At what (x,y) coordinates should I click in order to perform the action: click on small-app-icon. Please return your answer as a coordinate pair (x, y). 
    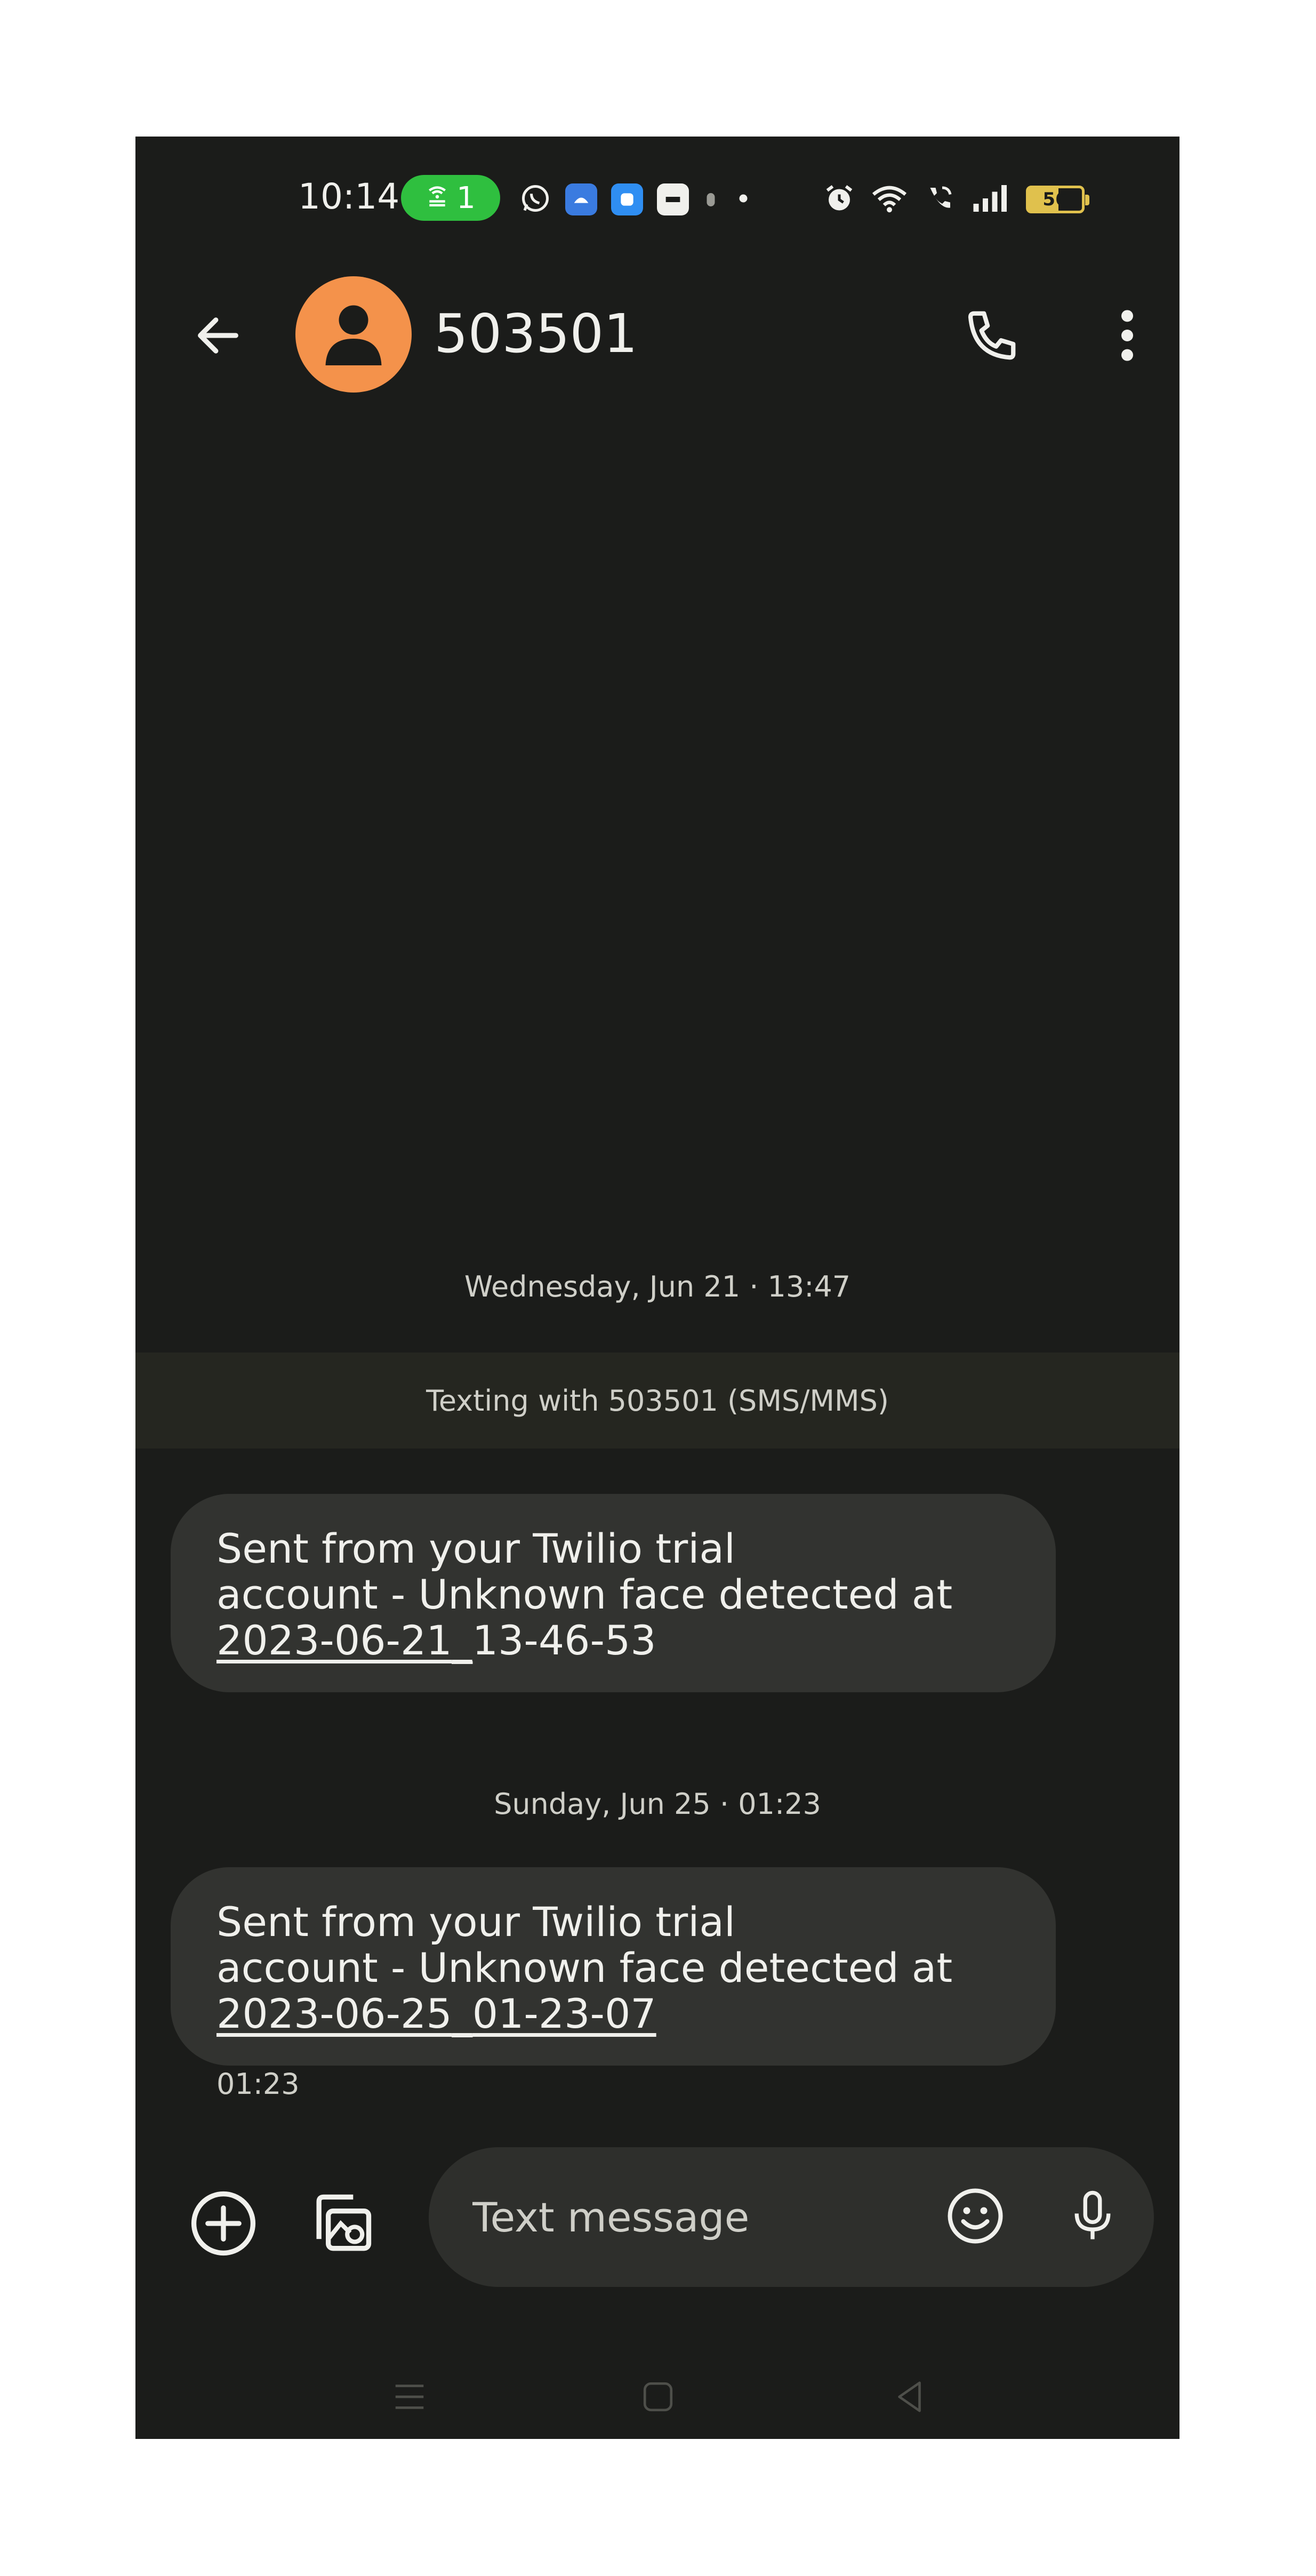
    Looking at the image, I should click on (711, 199).